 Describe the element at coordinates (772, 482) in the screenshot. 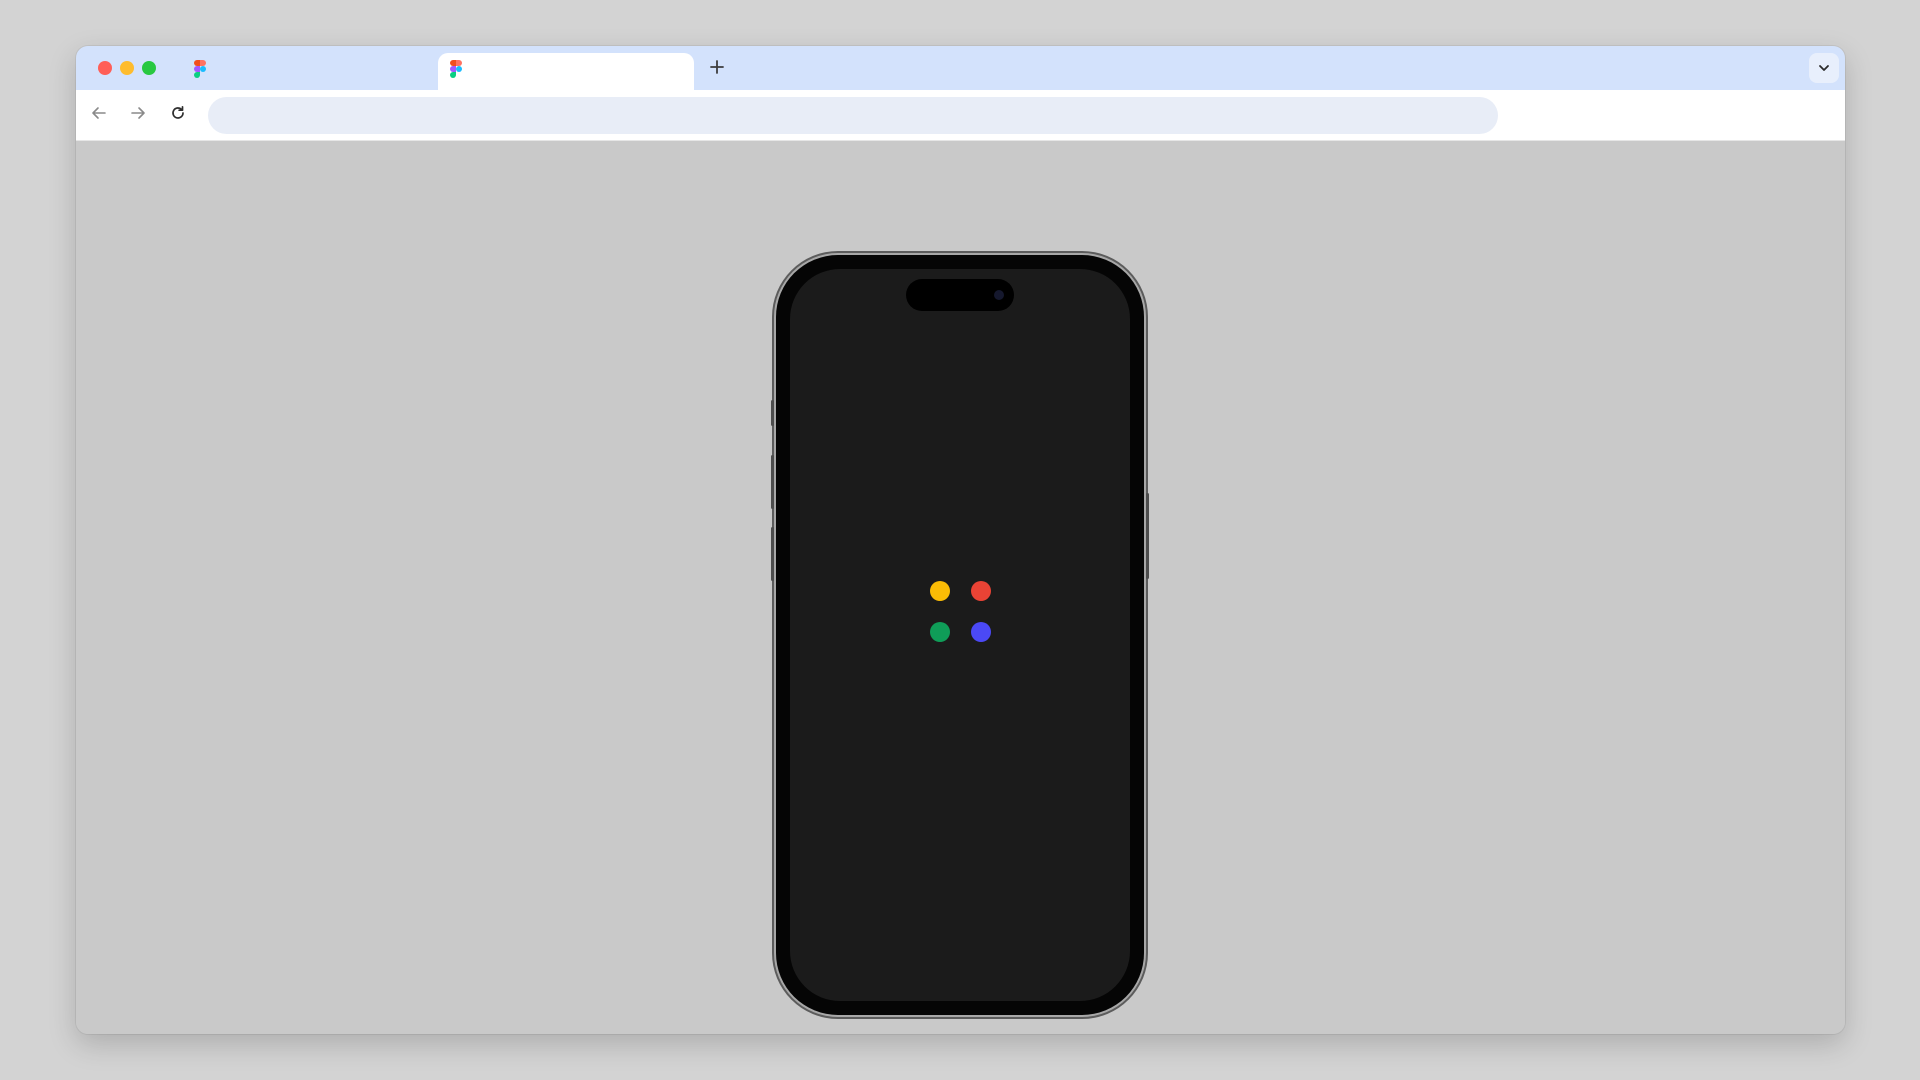

I see `phone-volume-up-button` at that location.